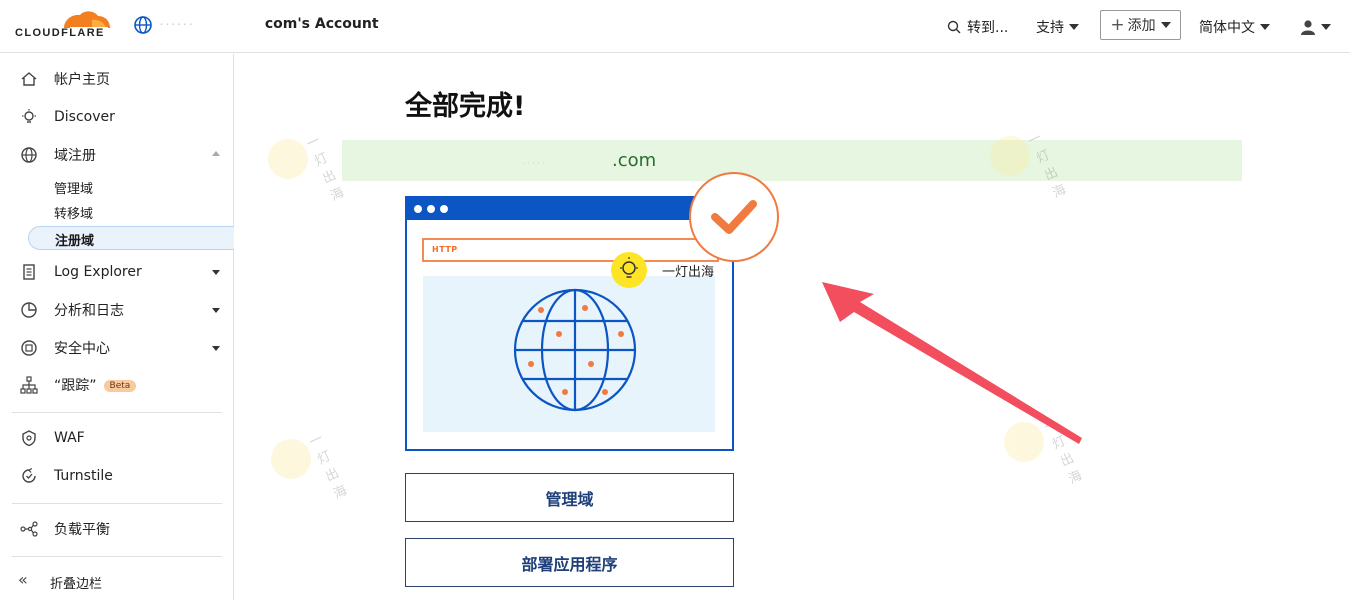 The image size is (1350, 600). Describe the element at coordinates (29, 310) in the screenshot. I see `chart-icon` at that location.